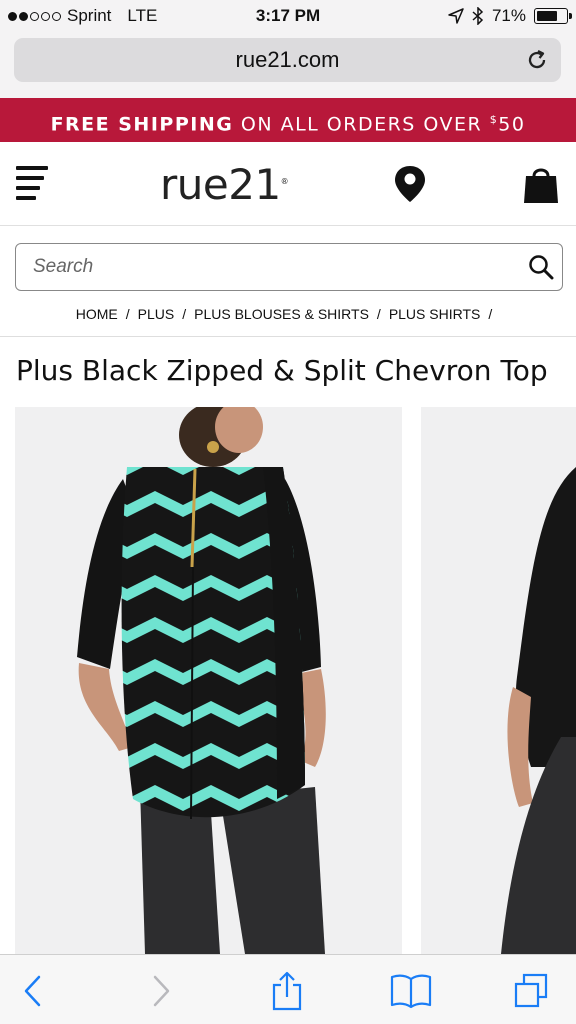  I want to click on logo-registered: ®, so click(284, 181).